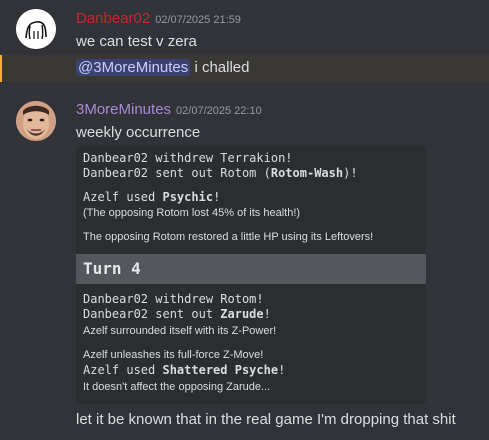 Image resolution: width=489 pixels, height=440 pixels. Describe the element at coordinates (112, 268) in the screenshot. I see `turn-label: Turn 4` at that location.